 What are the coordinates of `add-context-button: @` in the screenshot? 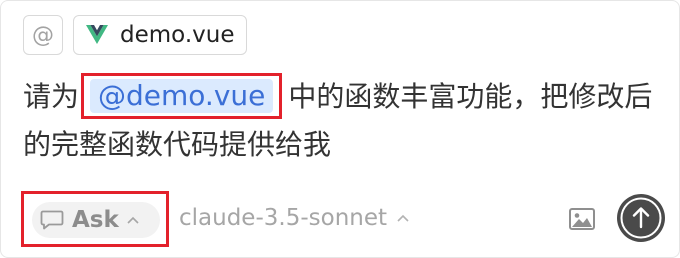 It's located at (43, 35).